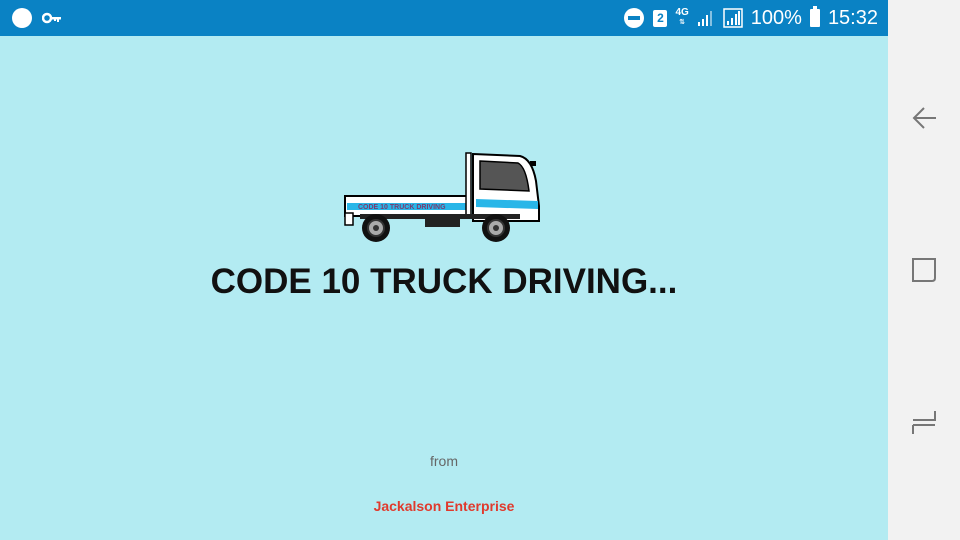 The image size is (960, 540). What do you see at coordinates (852, 17) in the screenshot?
I see `clock: 15:32` at bounding box center [852, 17].